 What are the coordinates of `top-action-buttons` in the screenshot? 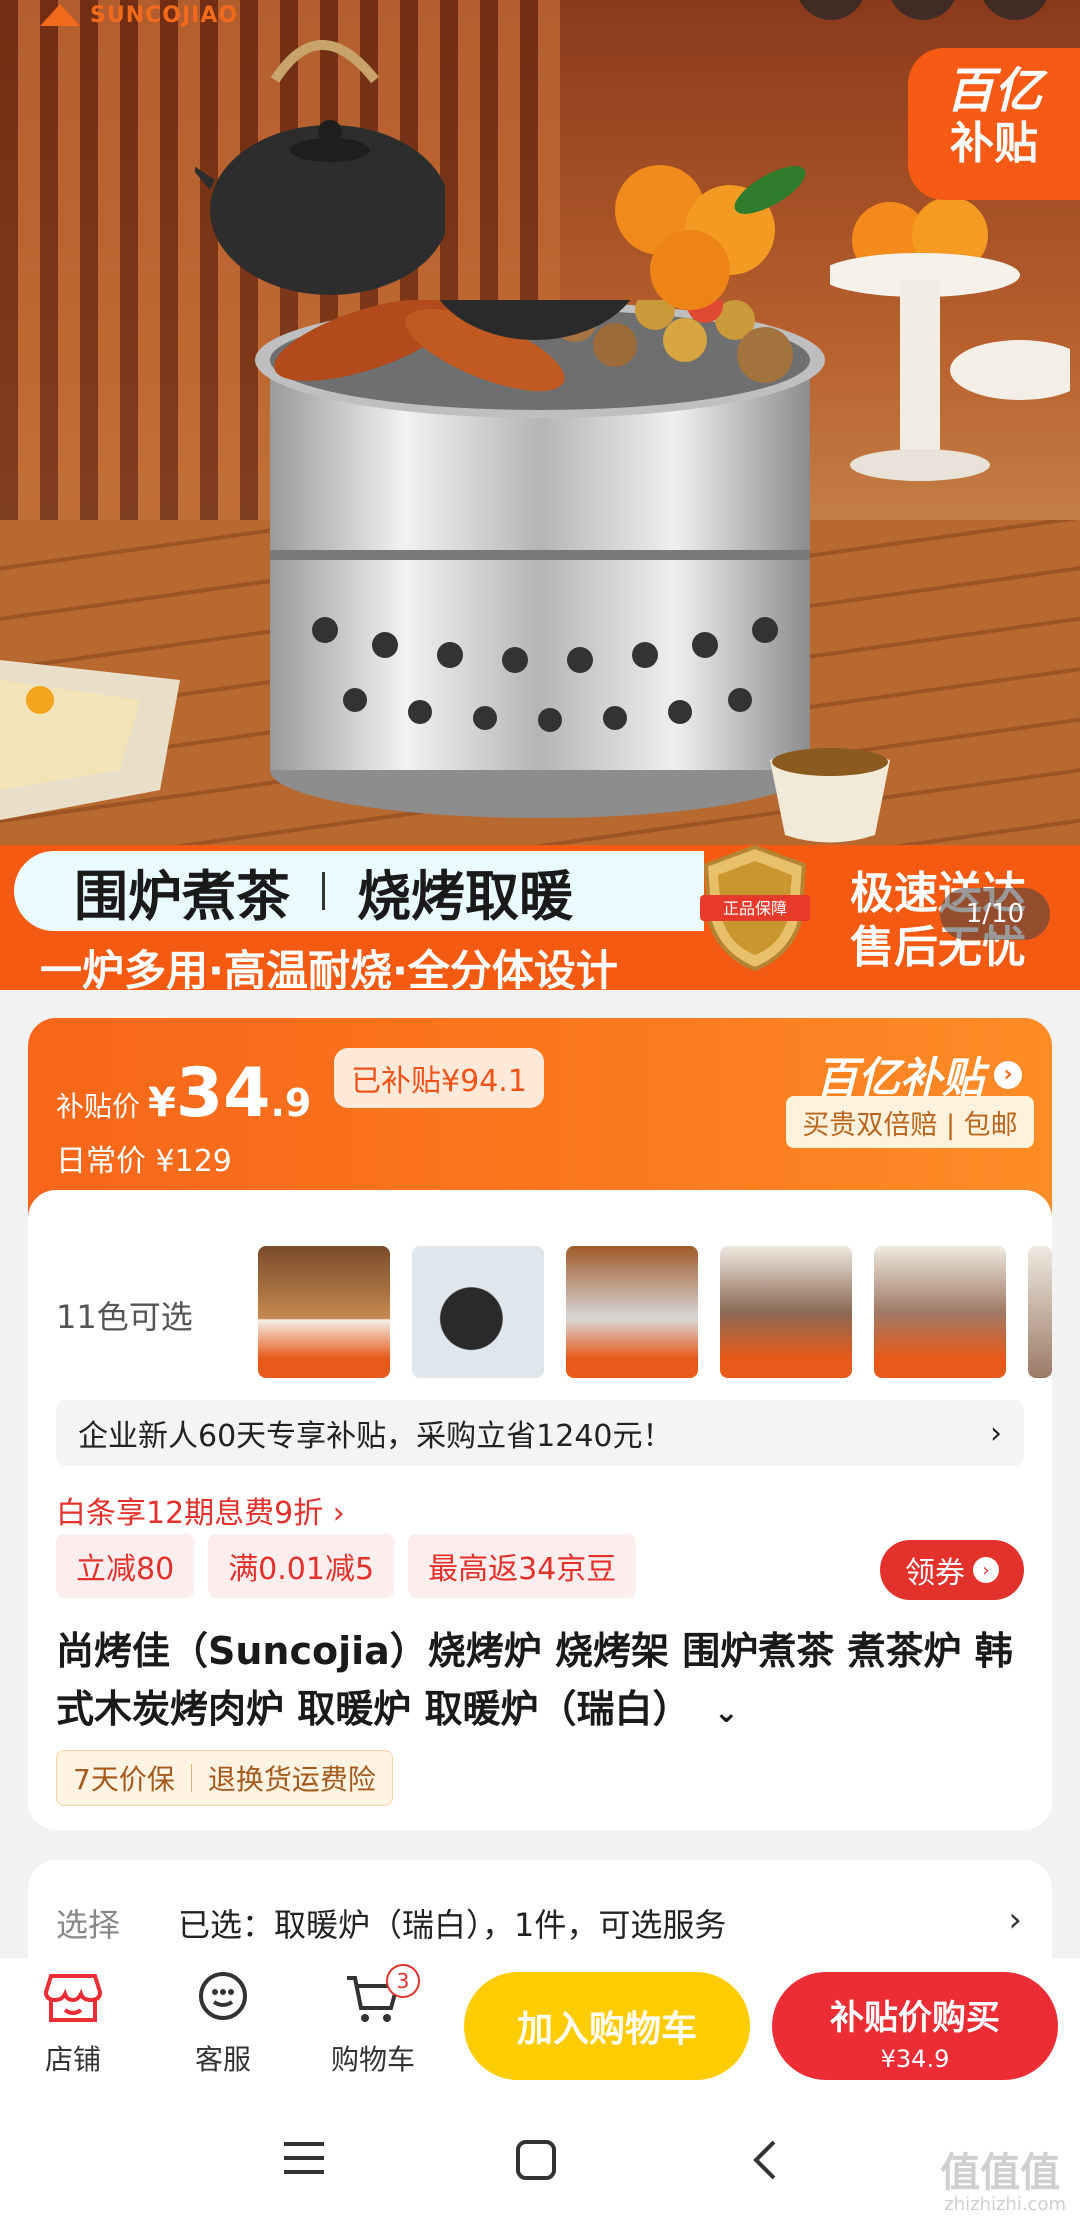 It's located at (923, 10).